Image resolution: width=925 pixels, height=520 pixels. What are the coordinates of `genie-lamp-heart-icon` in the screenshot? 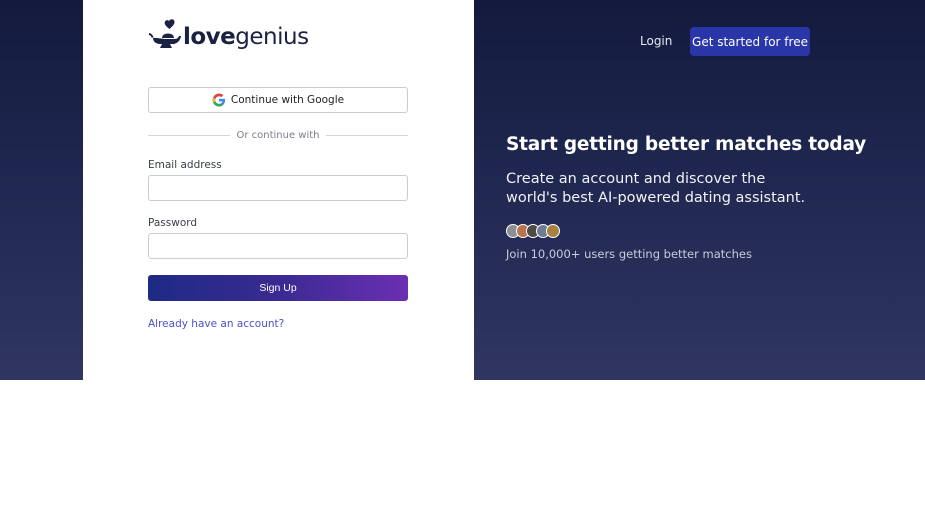 It's located at (165, 33).